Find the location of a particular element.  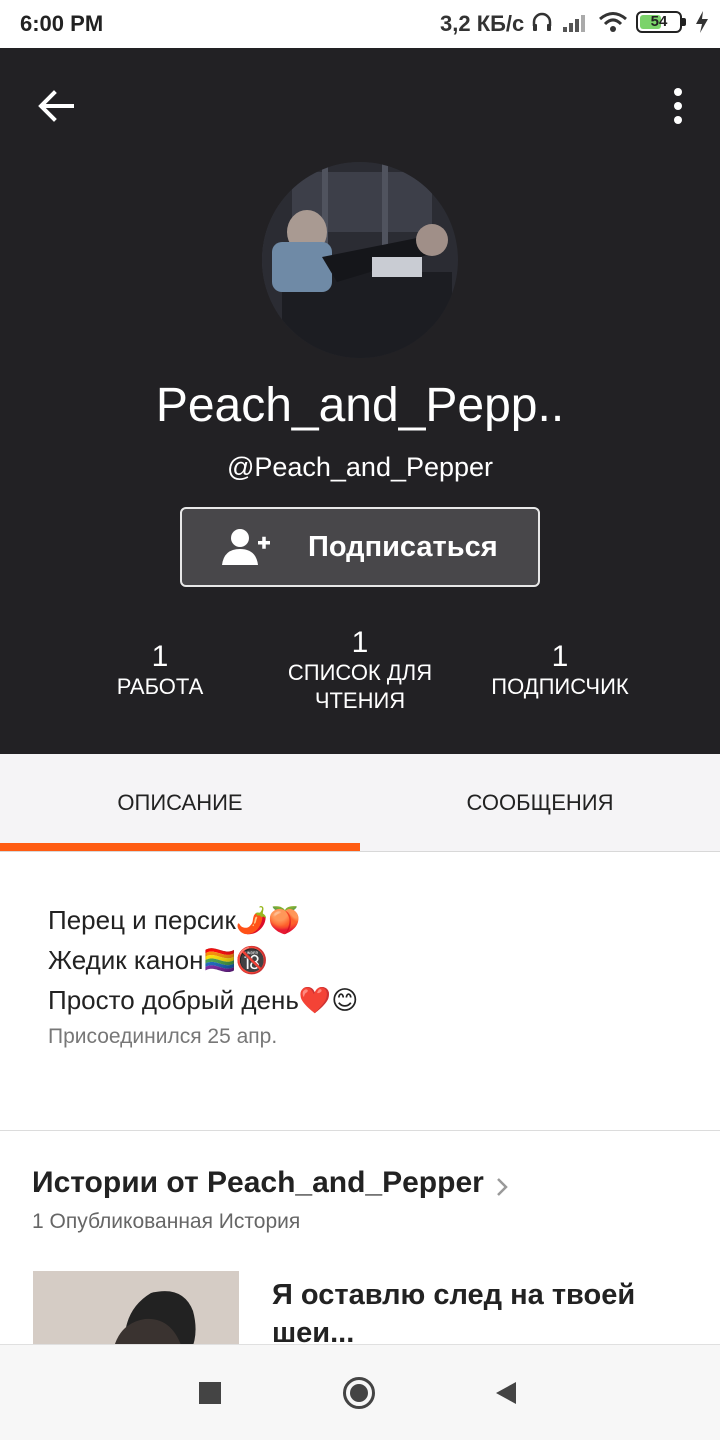

battery-icon: 54 is located at coordinates (661, 22).